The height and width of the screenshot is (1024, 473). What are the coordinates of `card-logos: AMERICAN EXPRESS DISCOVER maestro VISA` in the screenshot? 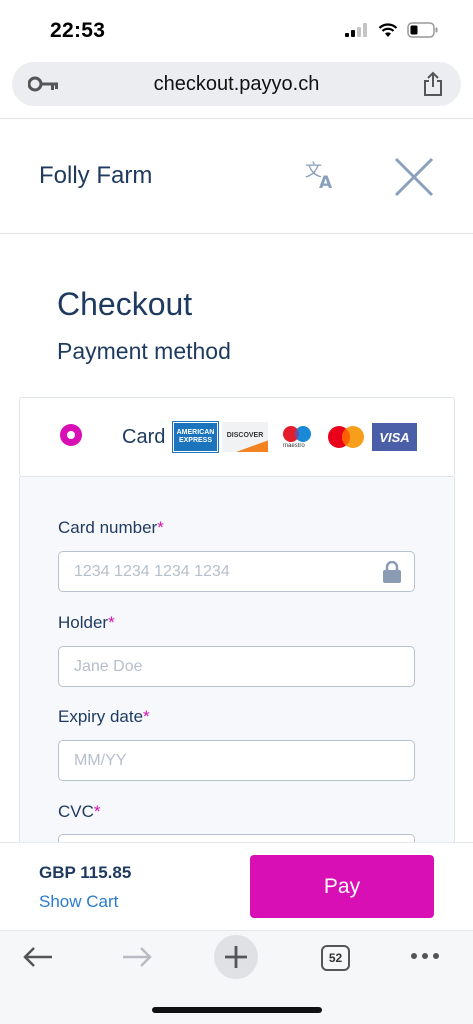 It's located at (294, 437).